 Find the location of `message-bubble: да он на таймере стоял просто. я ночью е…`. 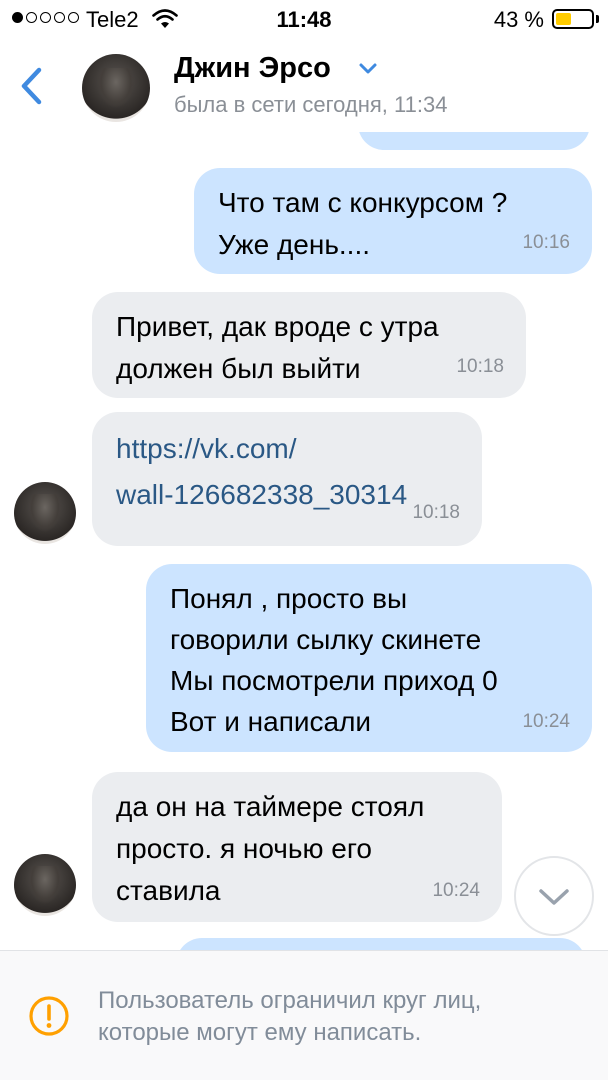

message-bubble: да он на таймере стоял просто. я ночью е… is located at coordinates (297, 847).